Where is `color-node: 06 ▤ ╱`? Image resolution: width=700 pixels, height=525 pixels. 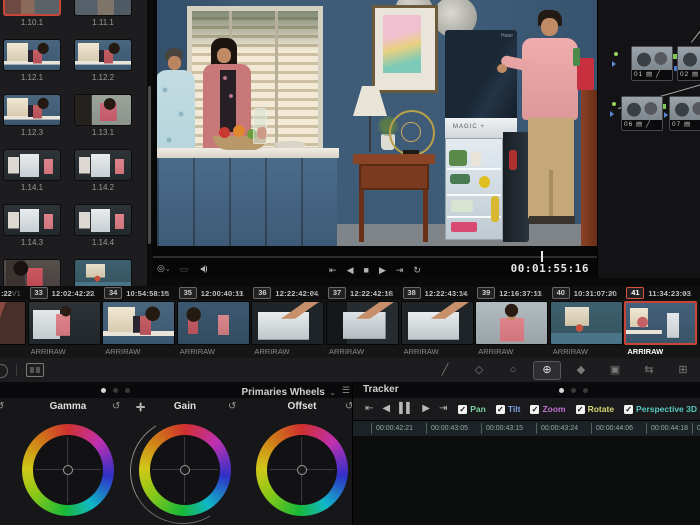
color-node: 06 ▤ ╱ is located at coordinates (642, 113).